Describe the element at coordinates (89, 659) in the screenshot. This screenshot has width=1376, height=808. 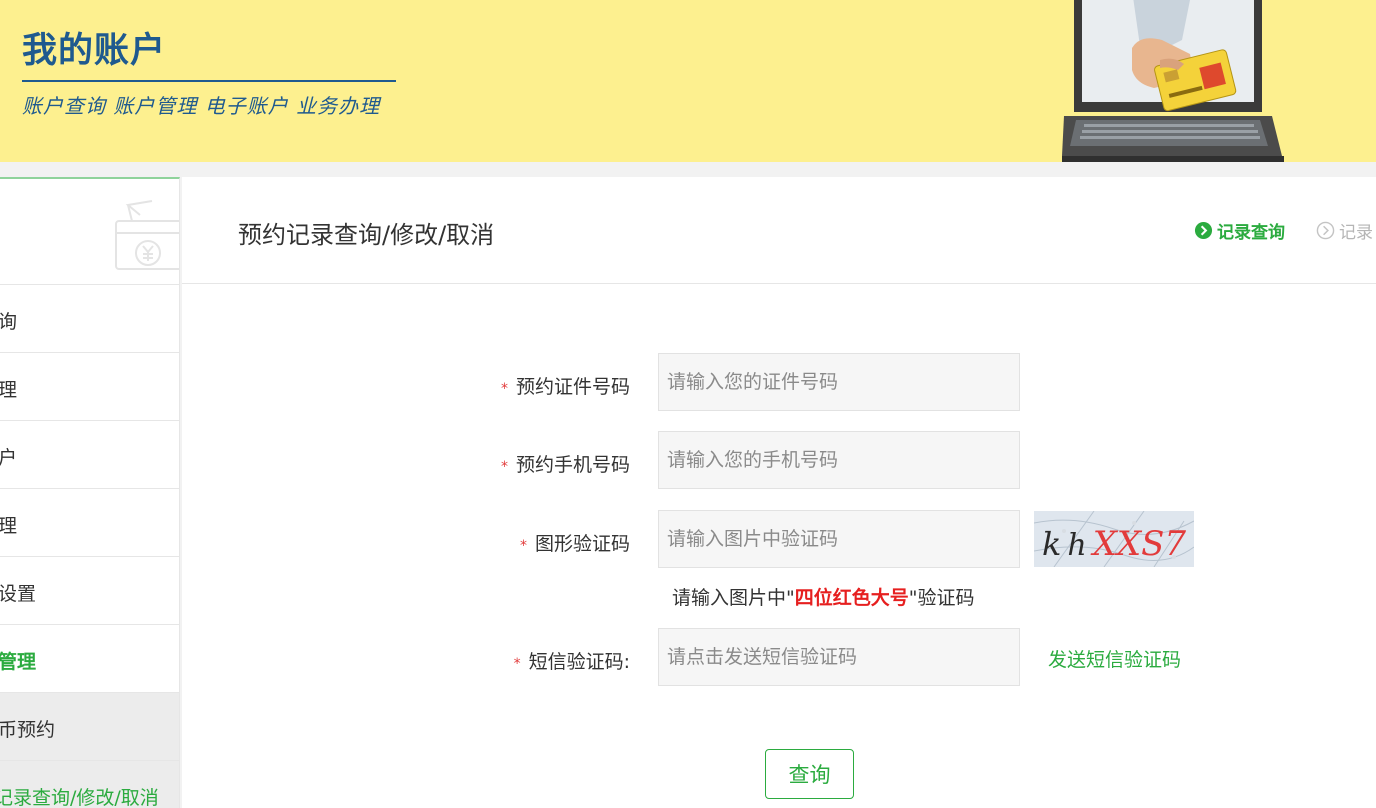
I see `sidebar-item-management: 管理` at that location.